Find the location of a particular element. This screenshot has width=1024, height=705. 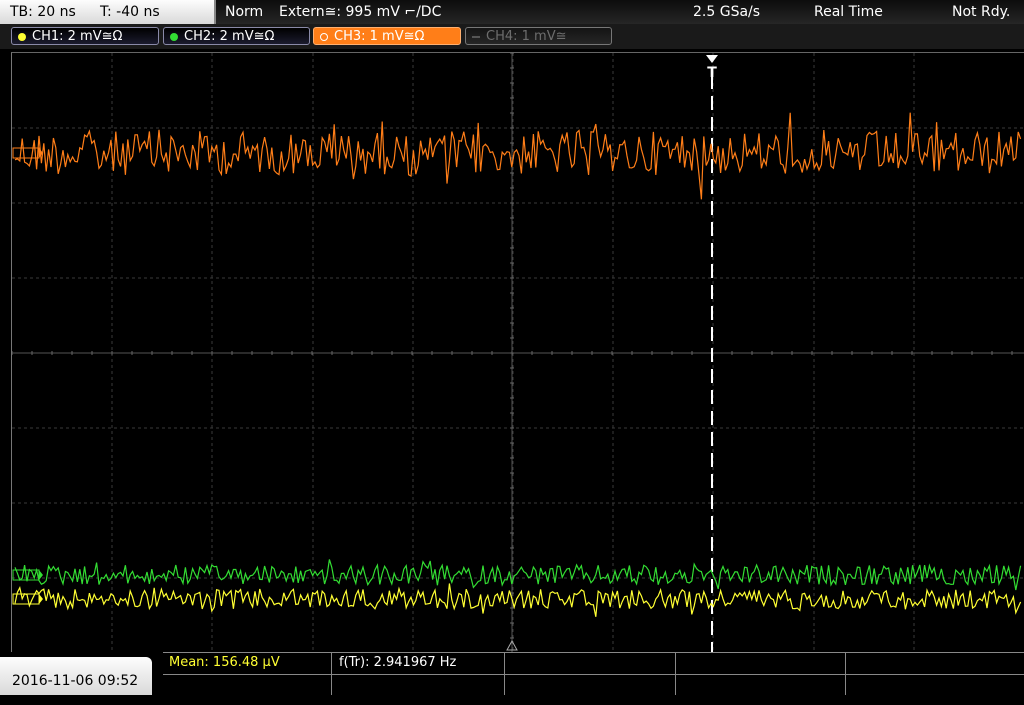

channel-tab-ch4: CH4: 1 mV≅ is located at coordinates (538, 36).